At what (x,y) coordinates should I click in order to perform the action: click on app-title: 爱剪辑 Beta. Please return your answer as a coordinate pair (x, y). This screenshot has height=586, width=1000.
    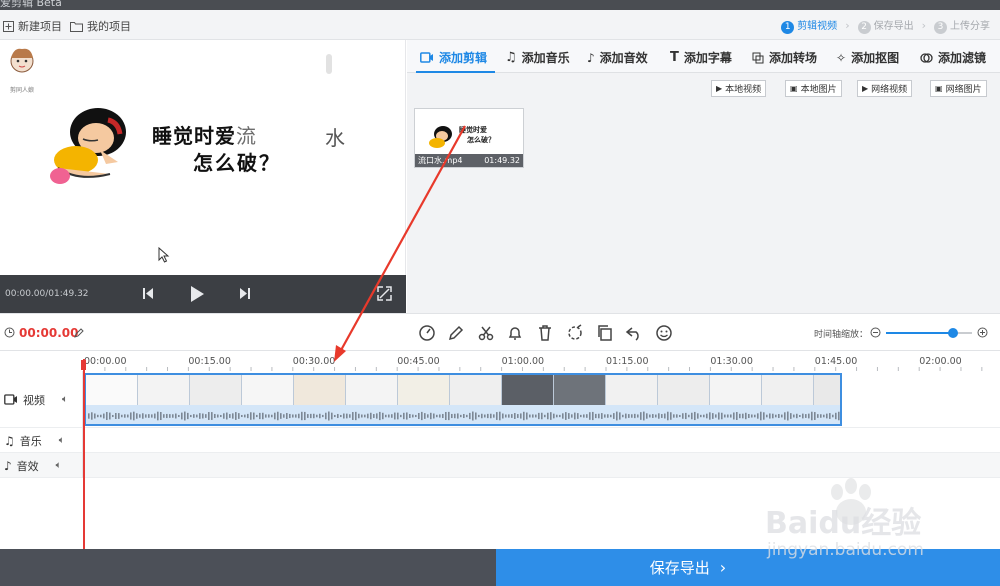
    Looking at the image, I should click on (31, 4).